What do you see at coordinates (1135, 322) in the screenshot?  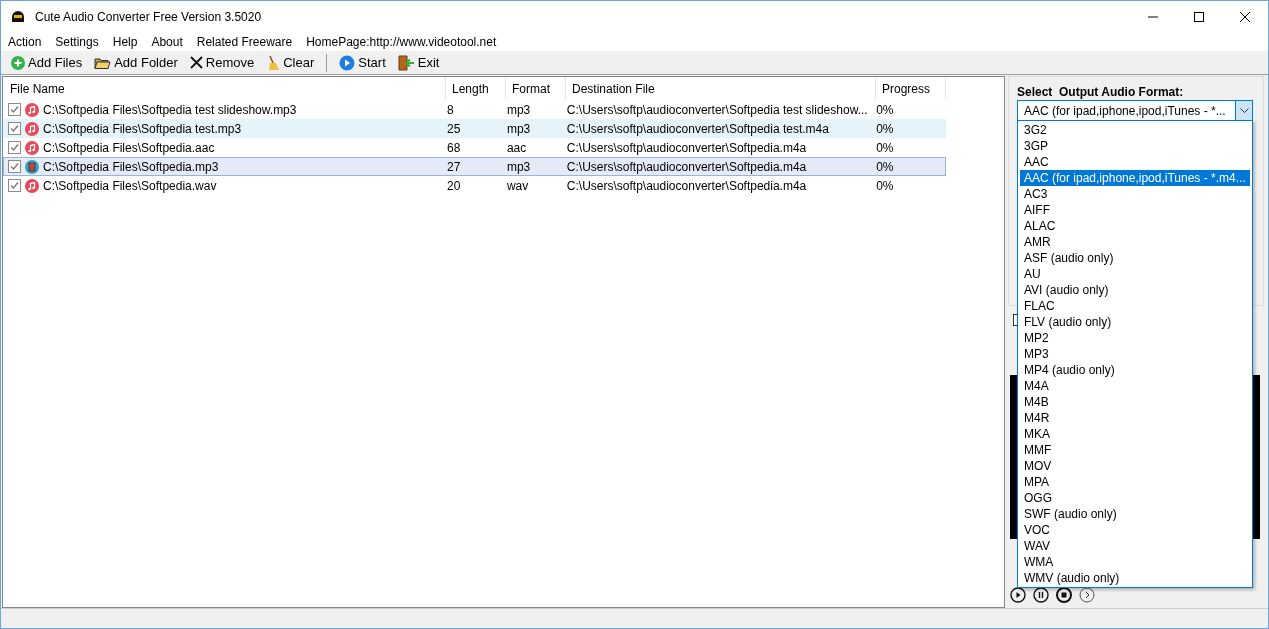 I see `dropdown-option: FLV (audio only)` at bounding box center [1135, 322].